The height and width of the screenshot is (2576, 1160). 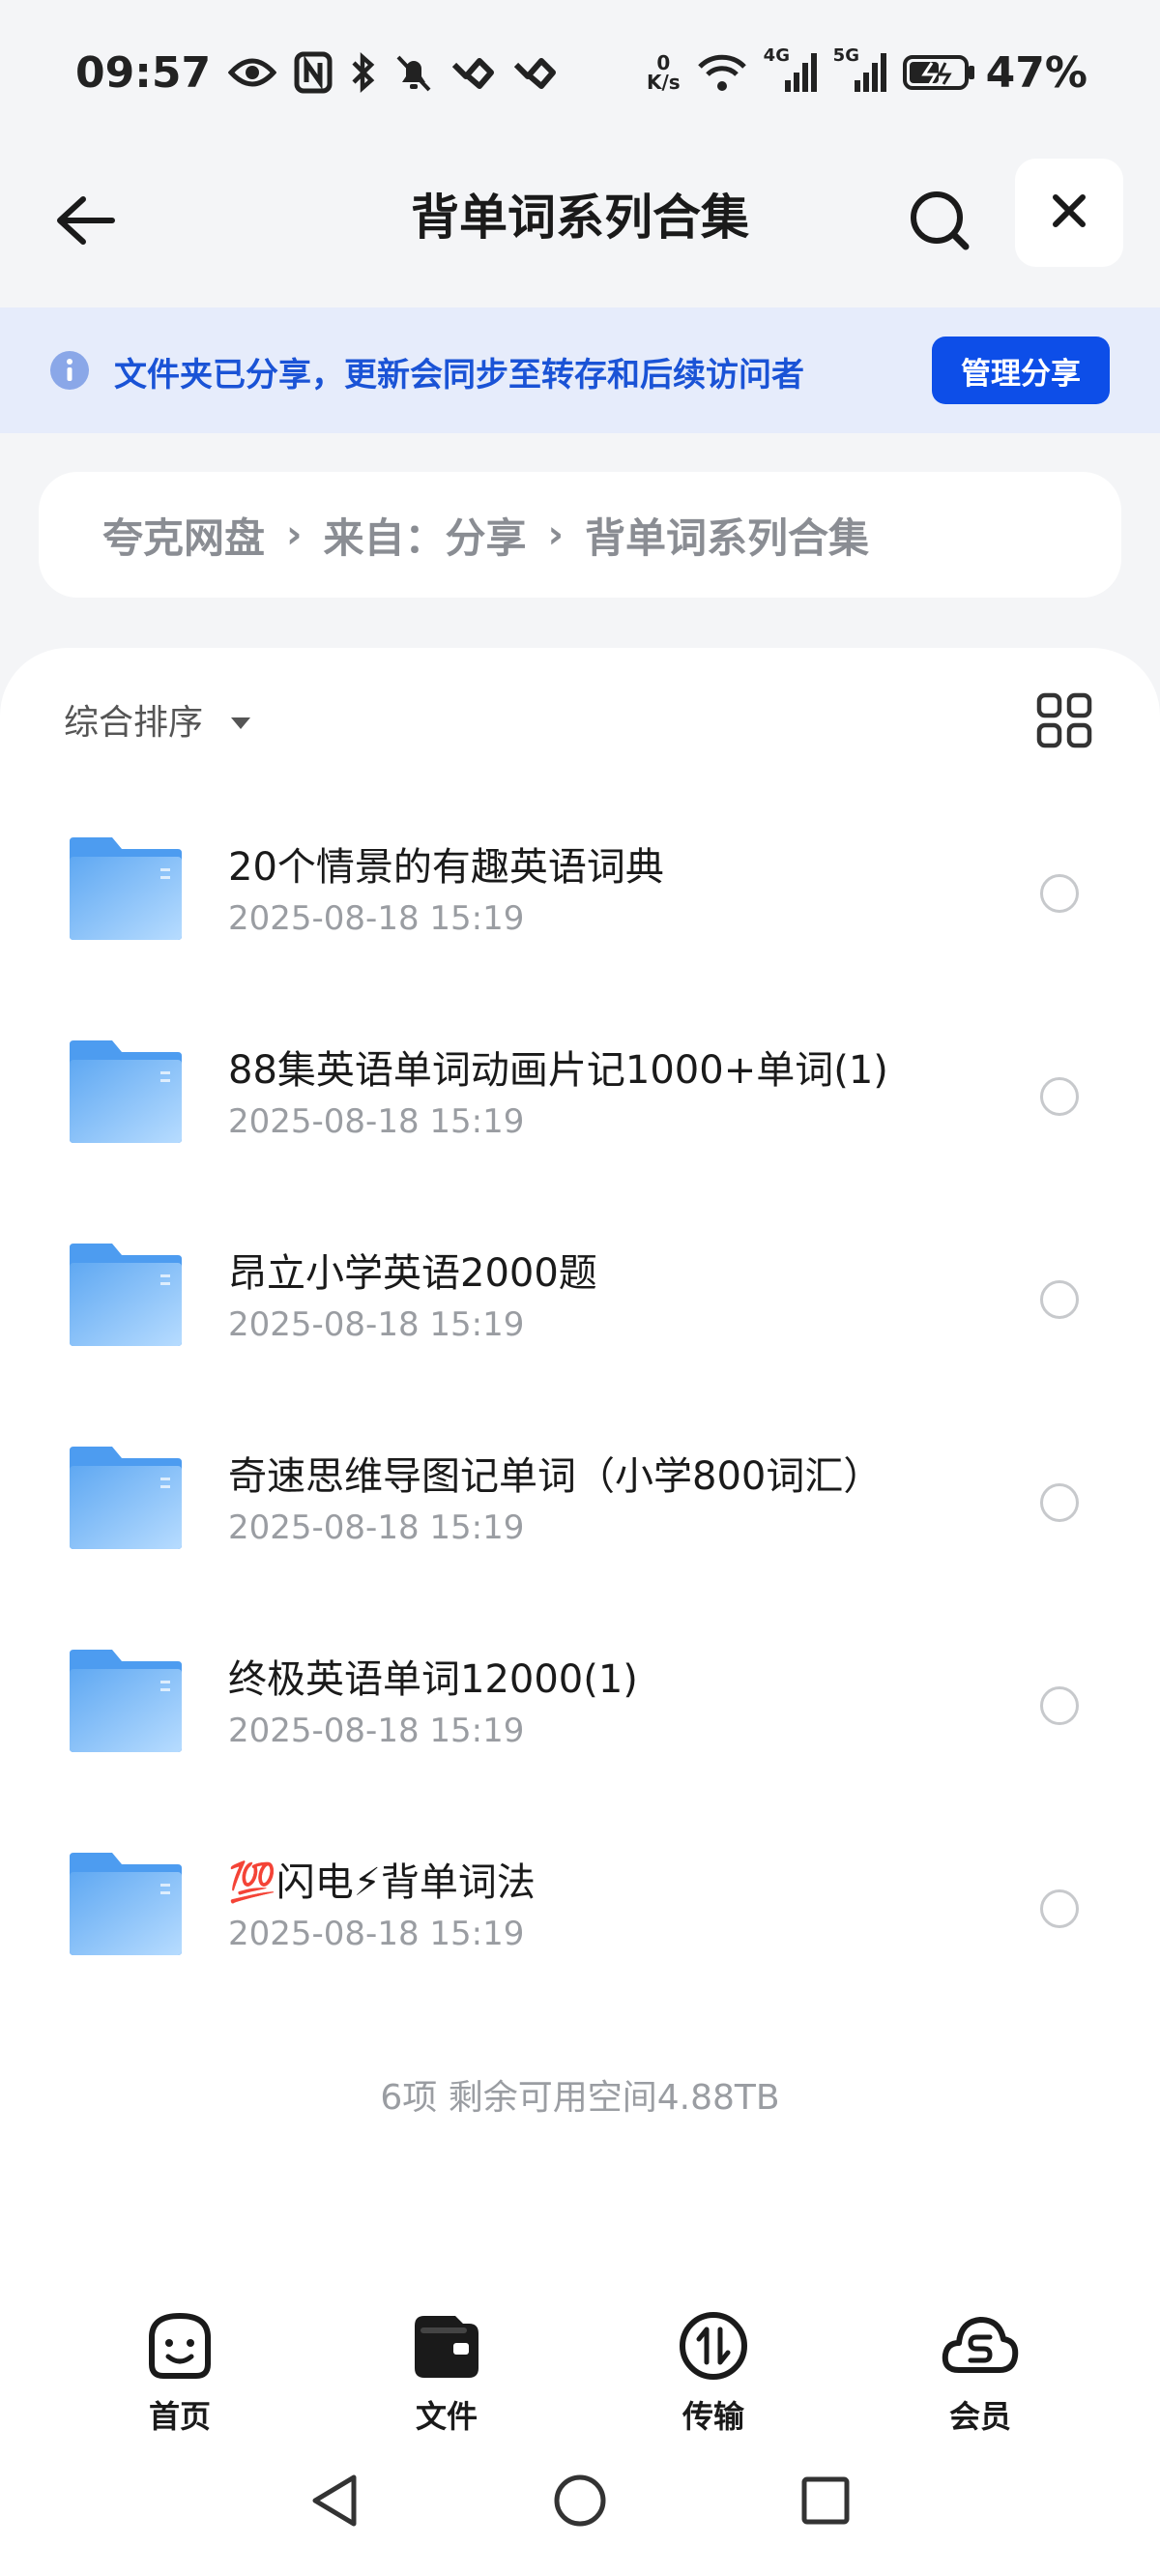 What do you see at coordinates (981, 2345) in the screenshot?
I see `cloud-s-icon` at bounding box center [981, 2345].